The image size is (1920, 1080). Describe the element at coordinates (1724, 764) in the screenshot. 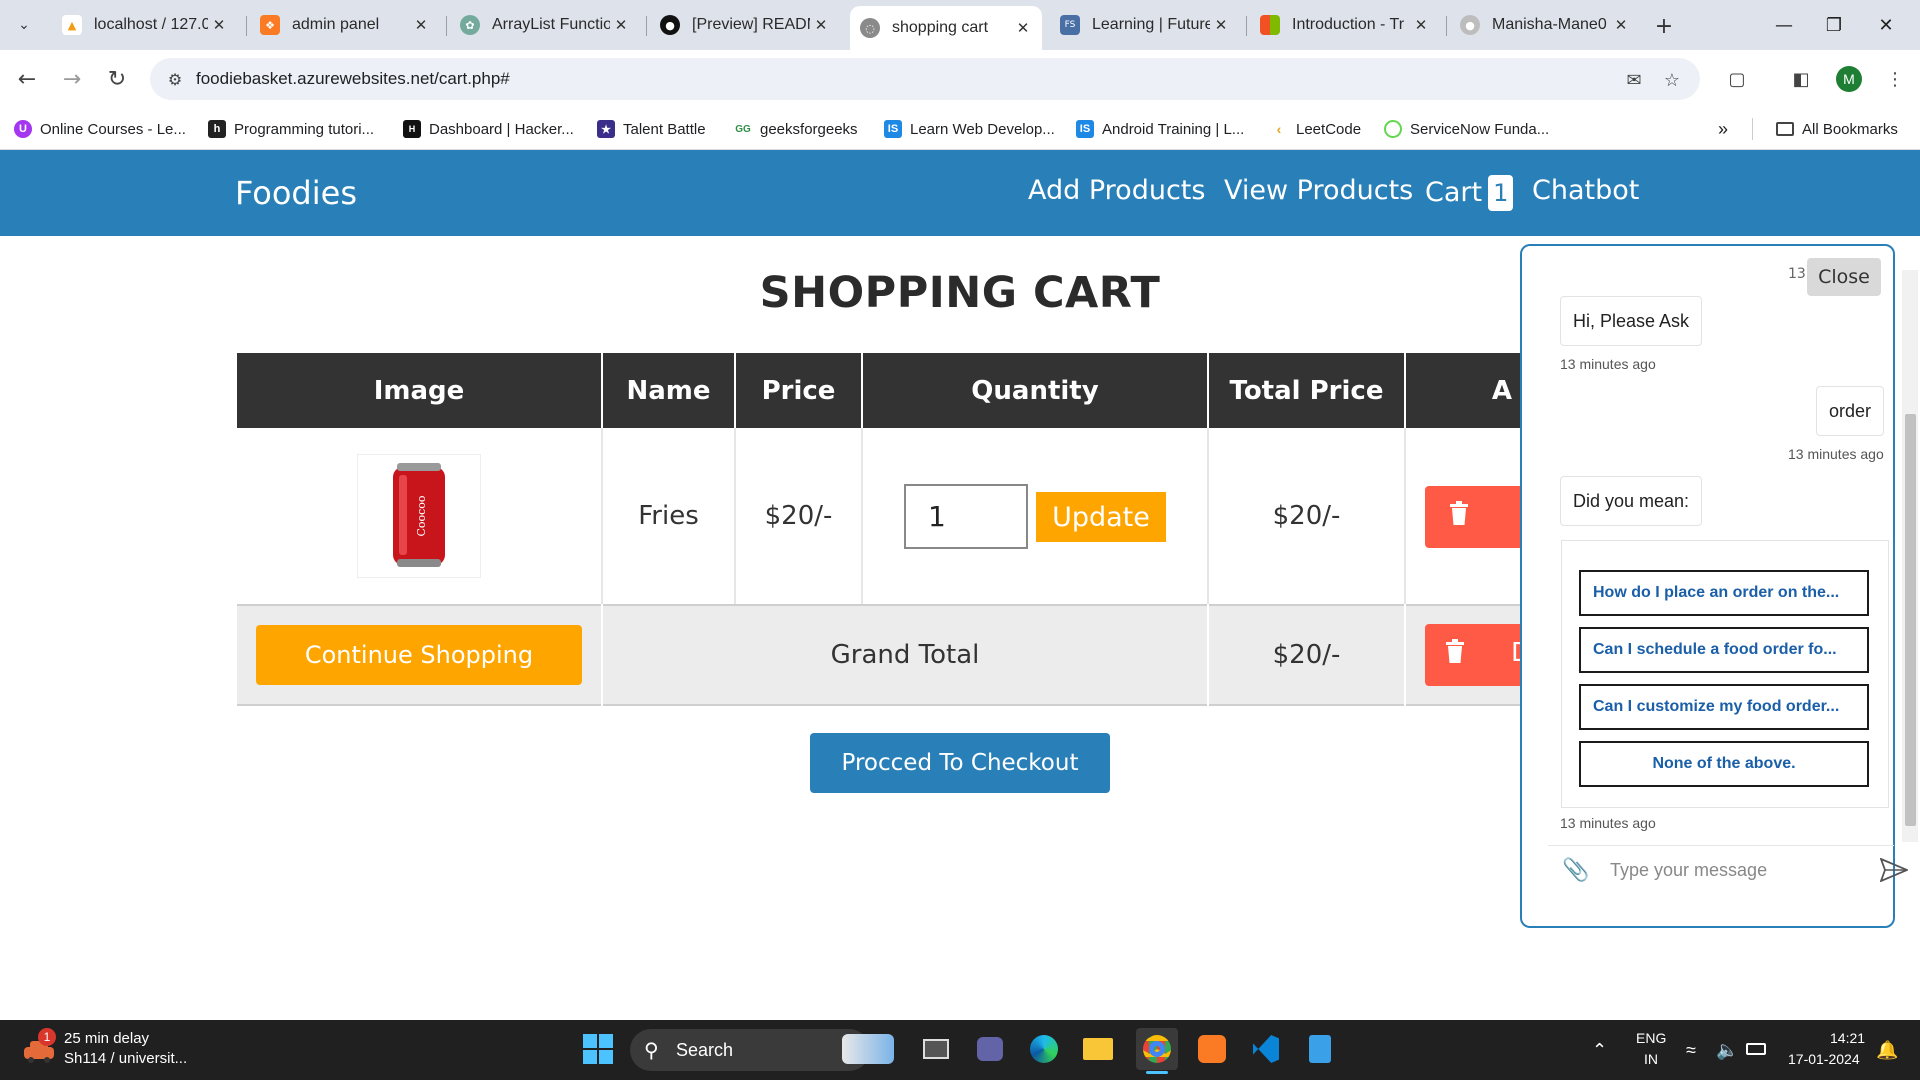

I see `suggestion-none-button: None of the above.` at that location.